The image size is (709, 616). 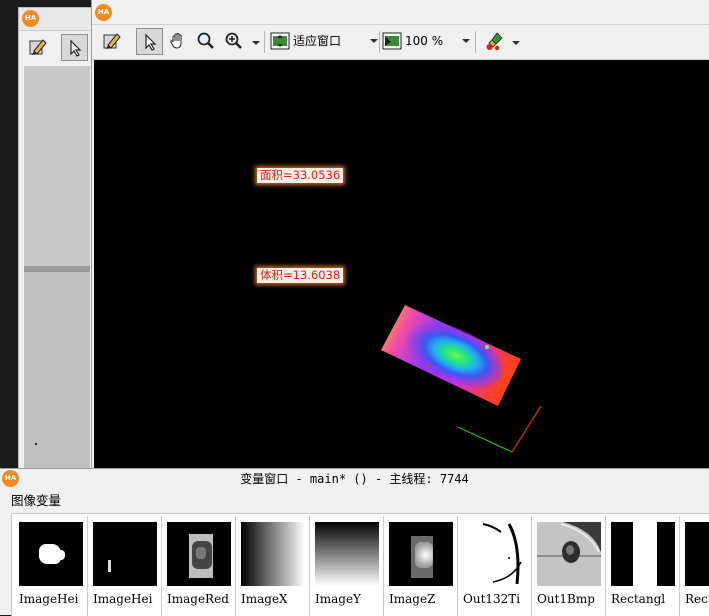 What do you see at coordinates (424, 41) in the screenshot?
I see `zoom-percent-value: 100 %` at bounding box center [424, 41].